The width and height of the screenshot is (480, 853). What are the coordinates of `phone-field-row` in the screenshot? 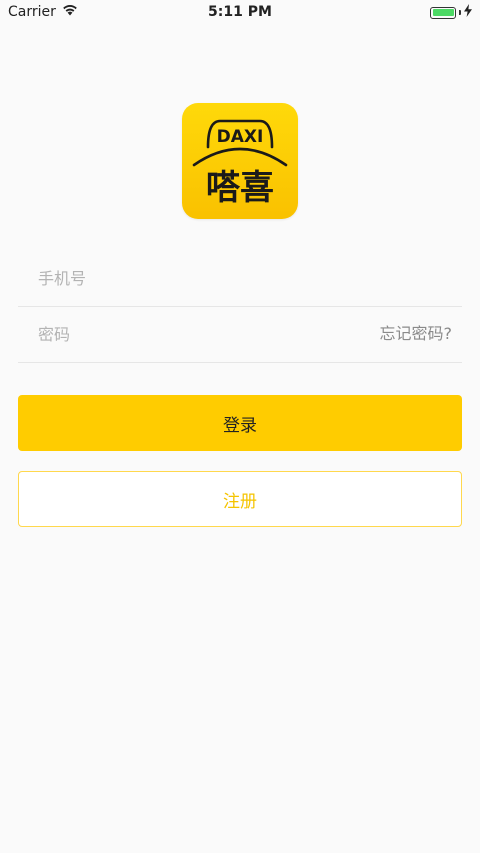 It's located at (240, 279).